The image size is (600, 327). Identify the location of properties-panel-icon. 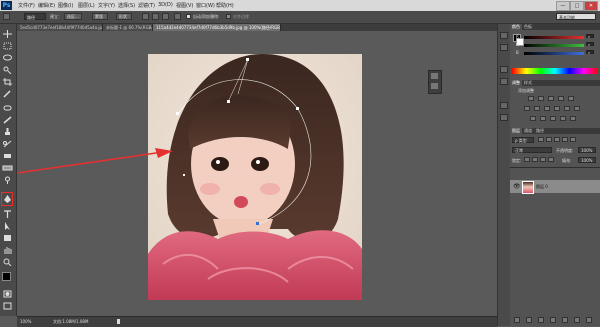
(504, 47).